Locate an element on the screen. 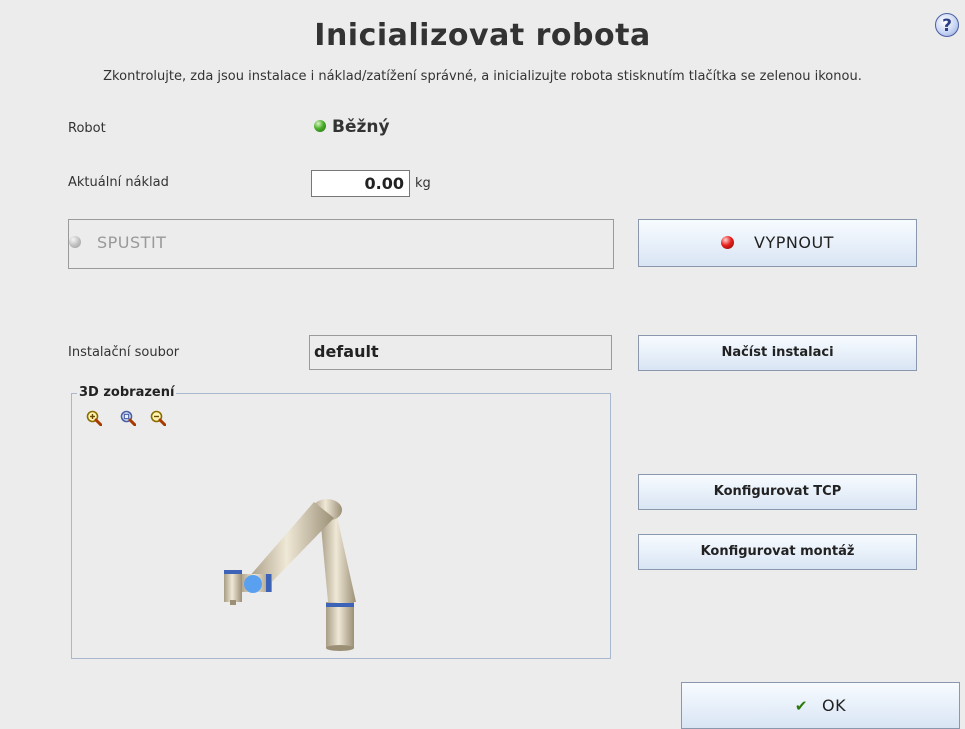 This screenshot has height=729, width=965. help-icon: ? is located at coordinates (947, 25).